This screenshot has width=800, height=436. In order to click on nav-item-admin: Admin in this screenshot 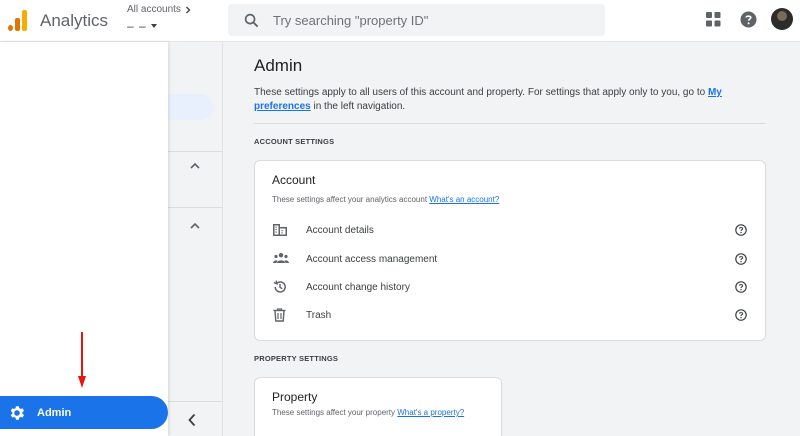, I will do `click(84, 412)`.